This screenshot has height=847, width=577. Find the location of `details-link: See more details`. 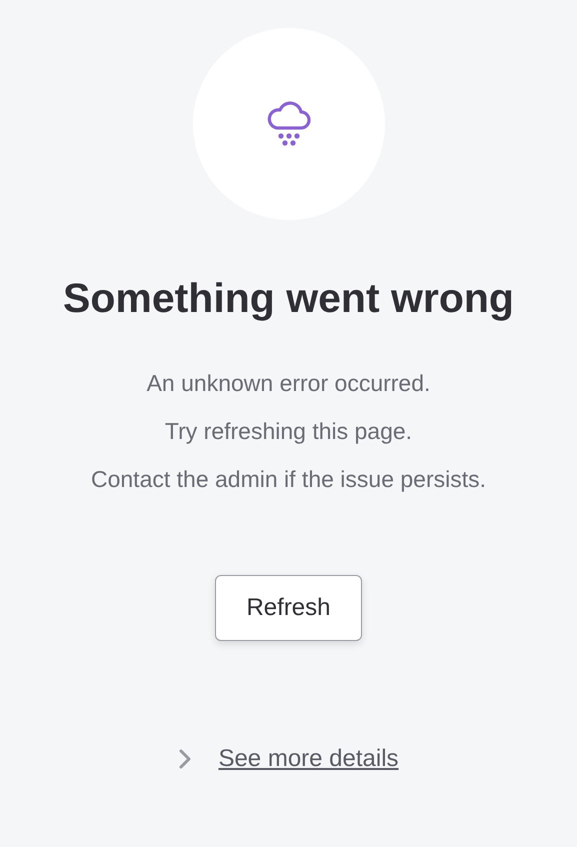

details-link: See more details is located at coordinates (308, 759).